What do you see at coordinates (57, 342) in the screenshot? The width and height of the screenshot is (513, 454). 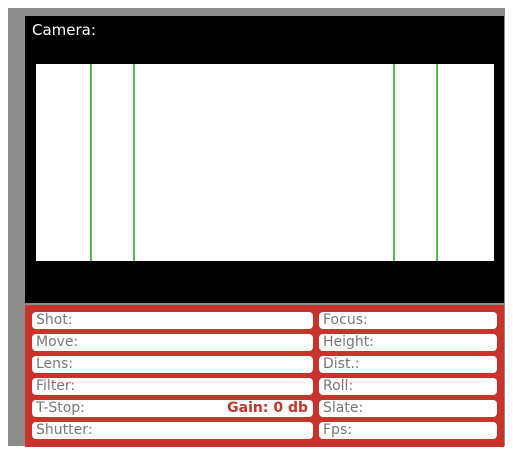 I see `move-label: Move:` at bounding box center [57, 342].